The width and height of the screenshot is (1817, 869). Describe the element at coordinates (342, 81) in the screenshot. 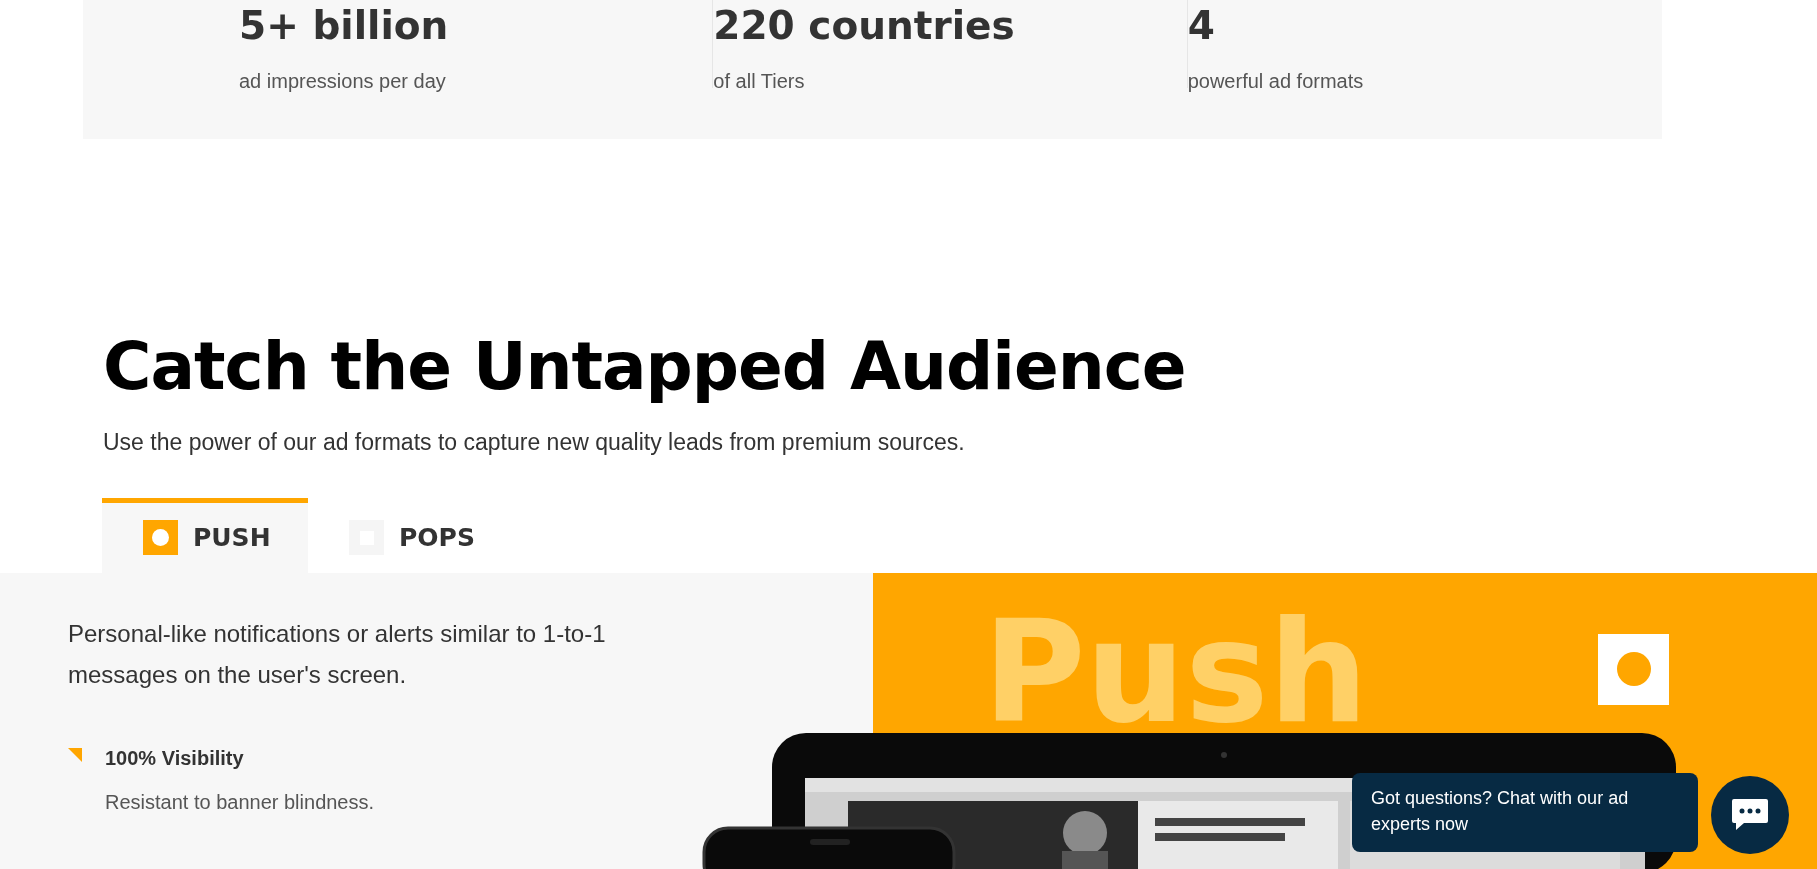

I see `stat-label: ad impressions per day` at that location.